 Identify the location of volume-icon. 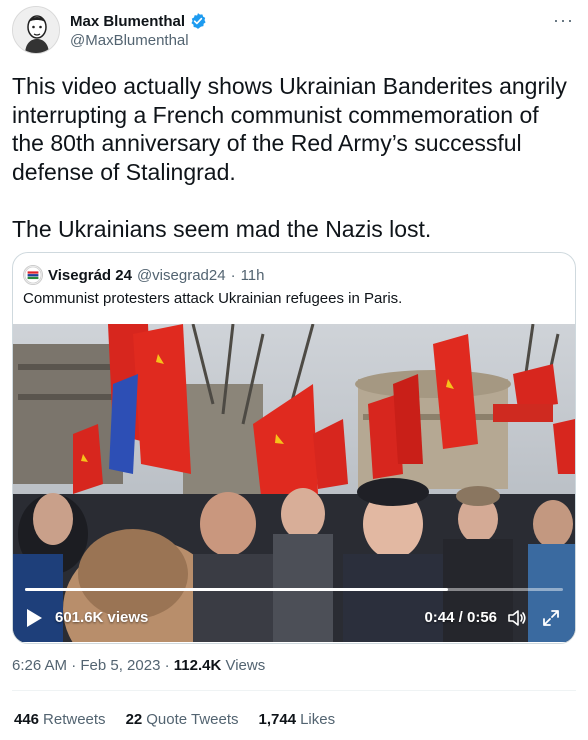
(517, 618).